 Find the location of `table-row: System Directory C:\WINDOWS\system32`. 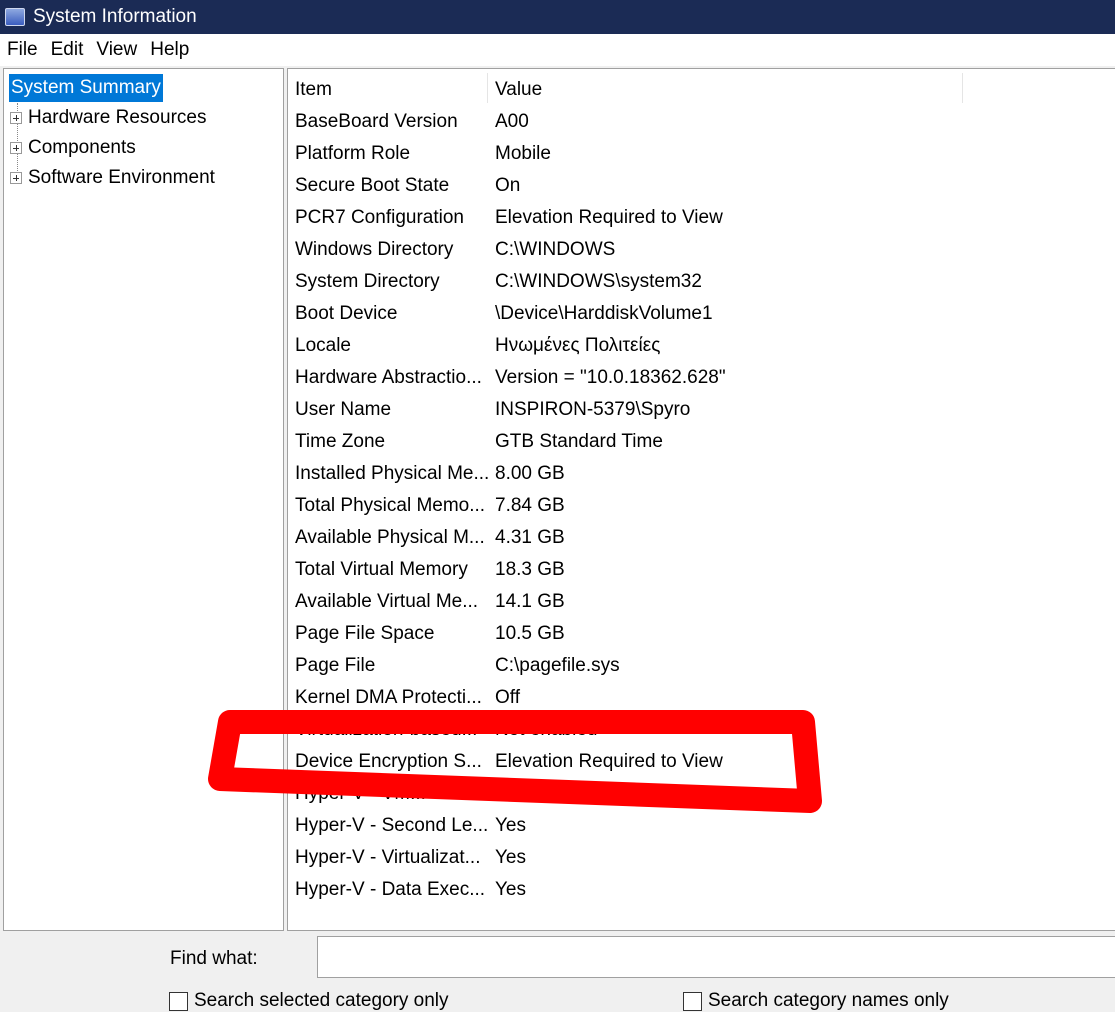

table-row: System Directory C:\WINDOWS\system32 is located at coordinates (701, 283).